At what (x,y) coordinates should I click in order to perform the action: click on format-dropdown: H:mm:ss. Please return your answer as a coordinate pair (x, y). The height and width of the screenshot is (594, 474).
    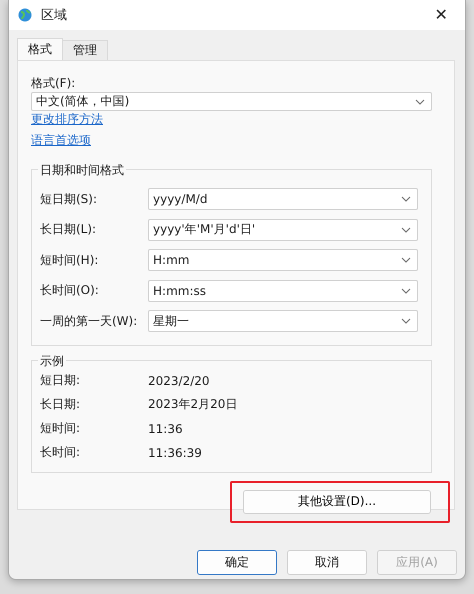
    Looking at the image, I should click on (283, 291).